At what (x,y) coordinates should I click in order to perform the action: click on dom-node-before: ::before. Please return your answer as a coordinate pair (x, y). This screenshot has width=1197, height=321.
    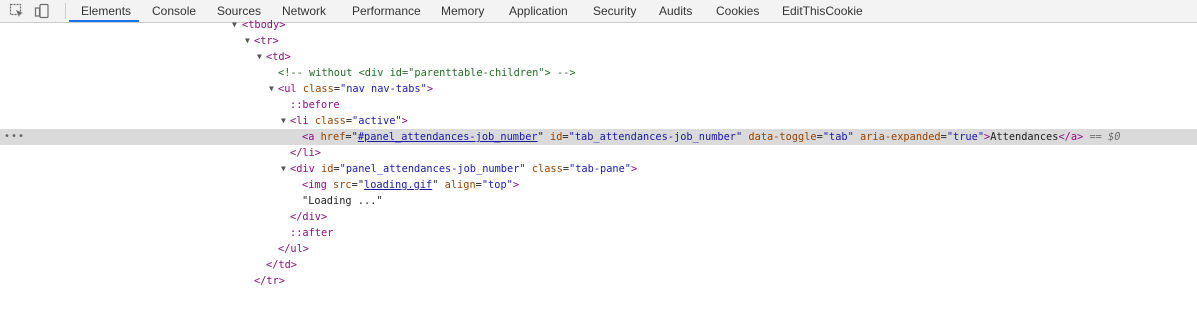
    Looking at the image, I should click on (598, 105).